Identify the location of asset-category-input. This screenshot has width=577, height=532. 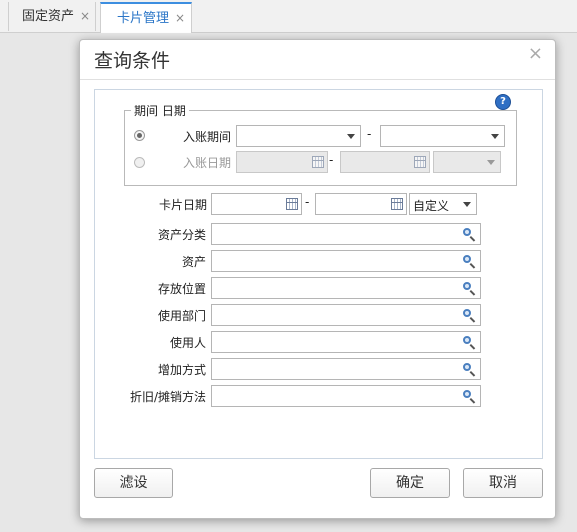
(346, 234).